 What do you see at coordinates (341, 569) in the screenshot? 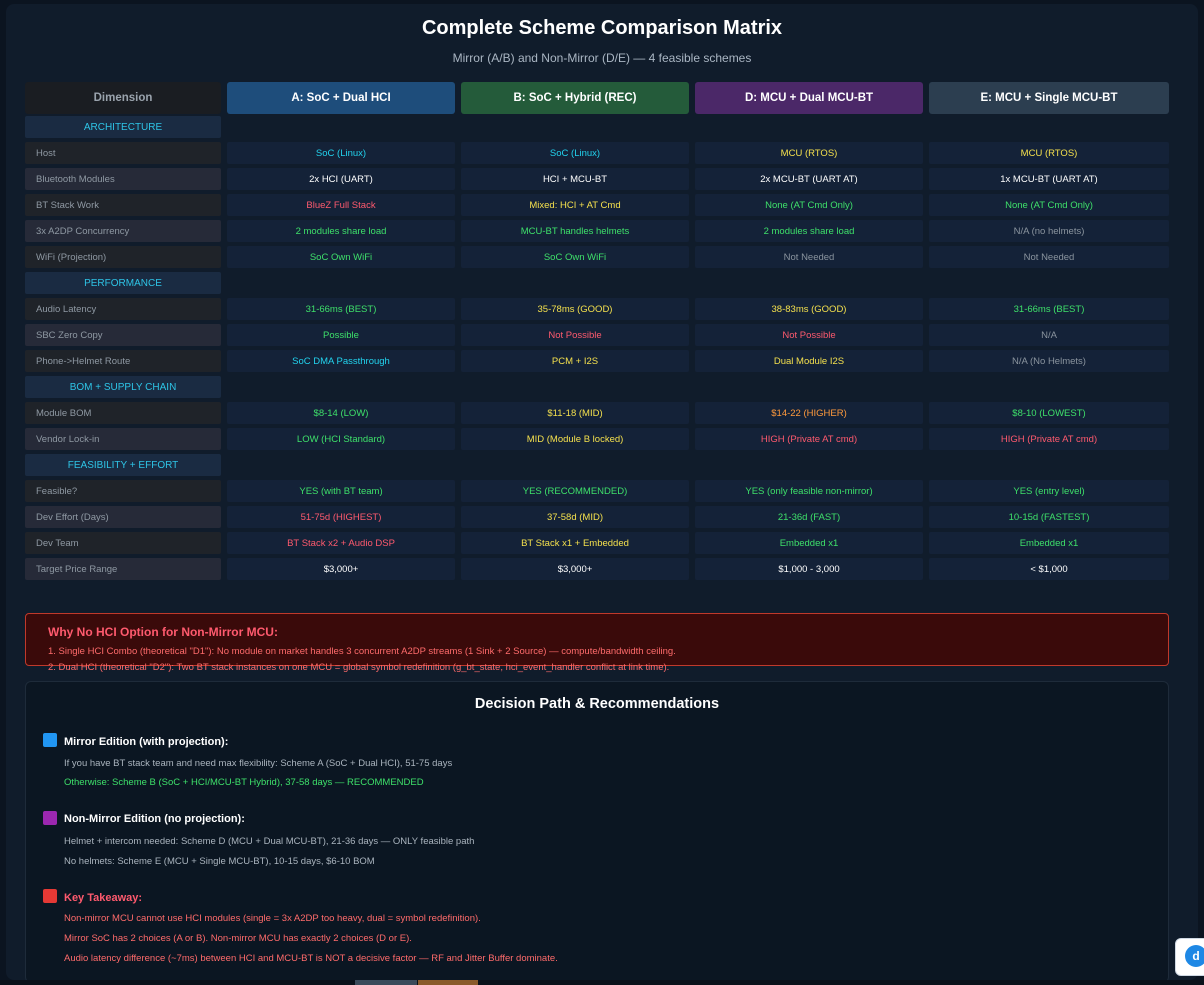
I see `cell-price-a: $3,000+` at bounding box center [341, 569].